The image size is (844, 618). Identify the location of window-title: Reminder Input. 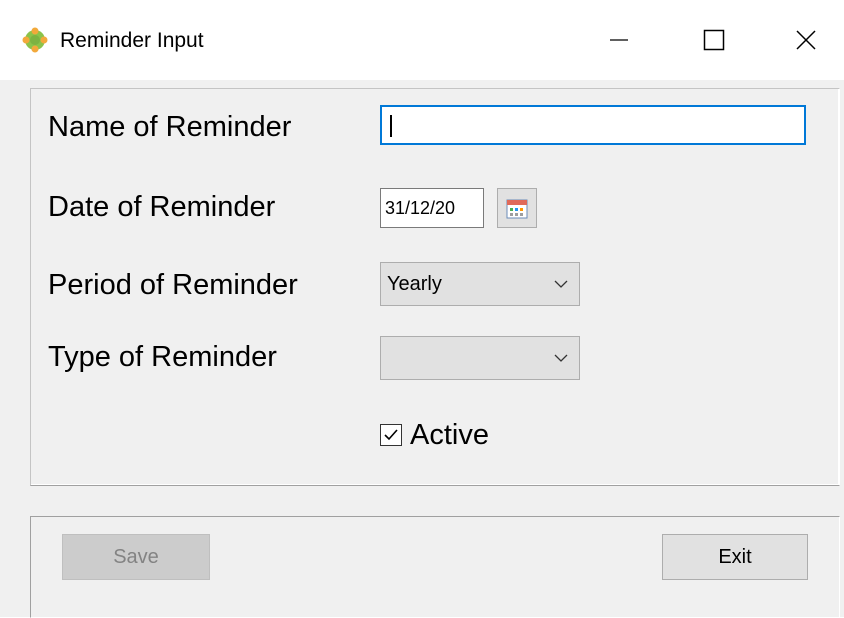
(132, 40).